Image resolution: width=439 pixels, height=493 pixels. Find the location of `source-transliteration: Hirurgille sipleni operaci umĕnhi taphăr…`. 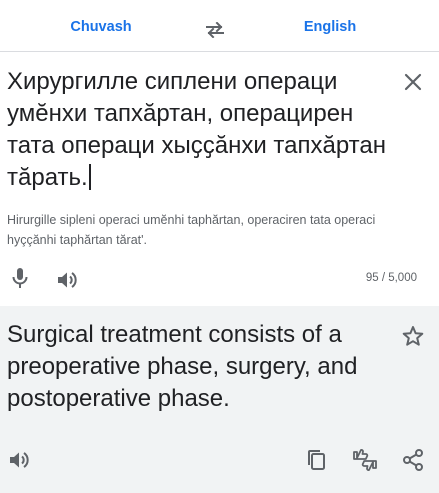

source-transliteration: Hirurgille sipleni operaci umĕnhi taphăr… is located at coordinates (191, 230).